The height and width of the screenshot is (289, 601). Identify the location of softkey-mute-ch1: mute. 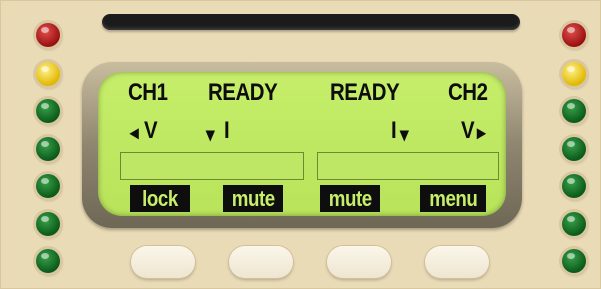
(253, 198).